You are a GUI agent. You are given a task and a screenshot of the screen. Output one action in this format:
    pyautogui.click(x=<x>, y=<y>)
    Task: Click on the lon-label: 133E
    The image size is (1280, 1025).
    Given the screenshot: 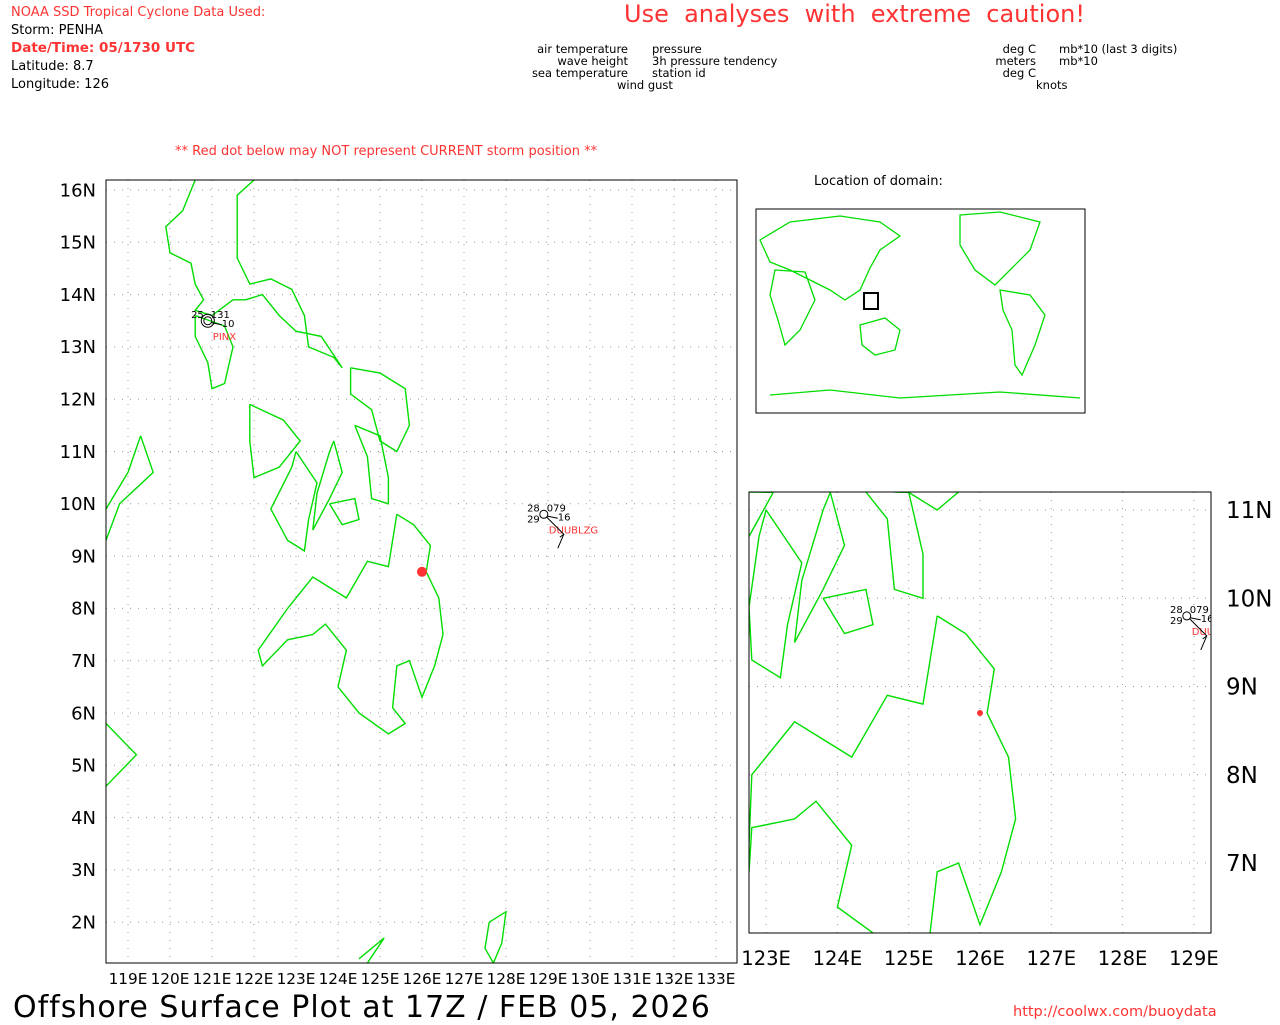 What is the action you would take?
    pyautogui.click(x=716, y=979)
    